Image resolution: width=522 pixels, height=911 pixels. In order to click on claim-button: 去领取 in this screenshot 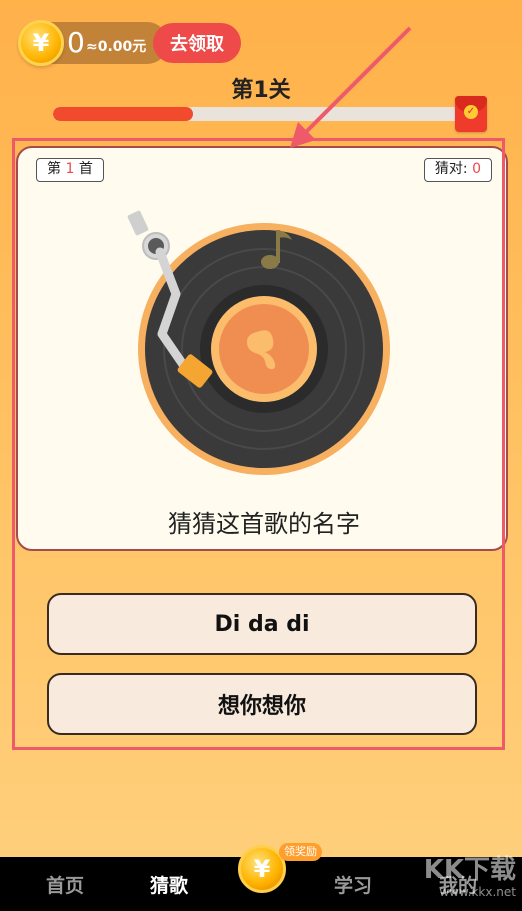, I will do `click(197, 43)`.